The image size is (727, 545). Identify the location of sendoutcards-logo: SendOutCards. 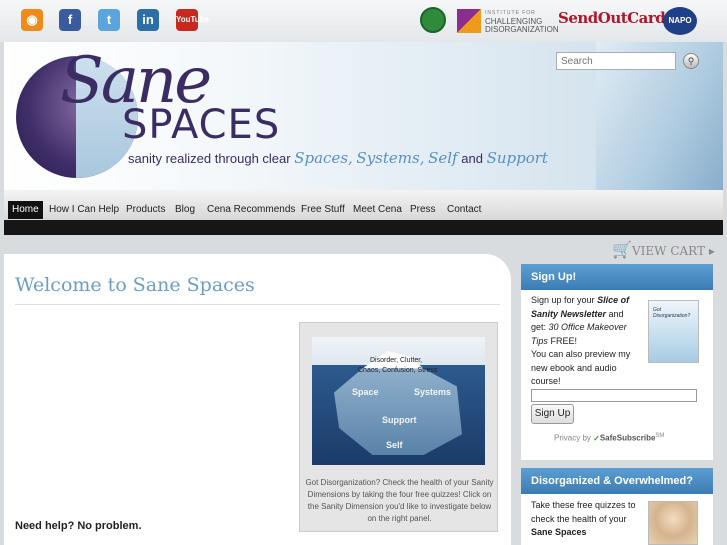
(616, 22).